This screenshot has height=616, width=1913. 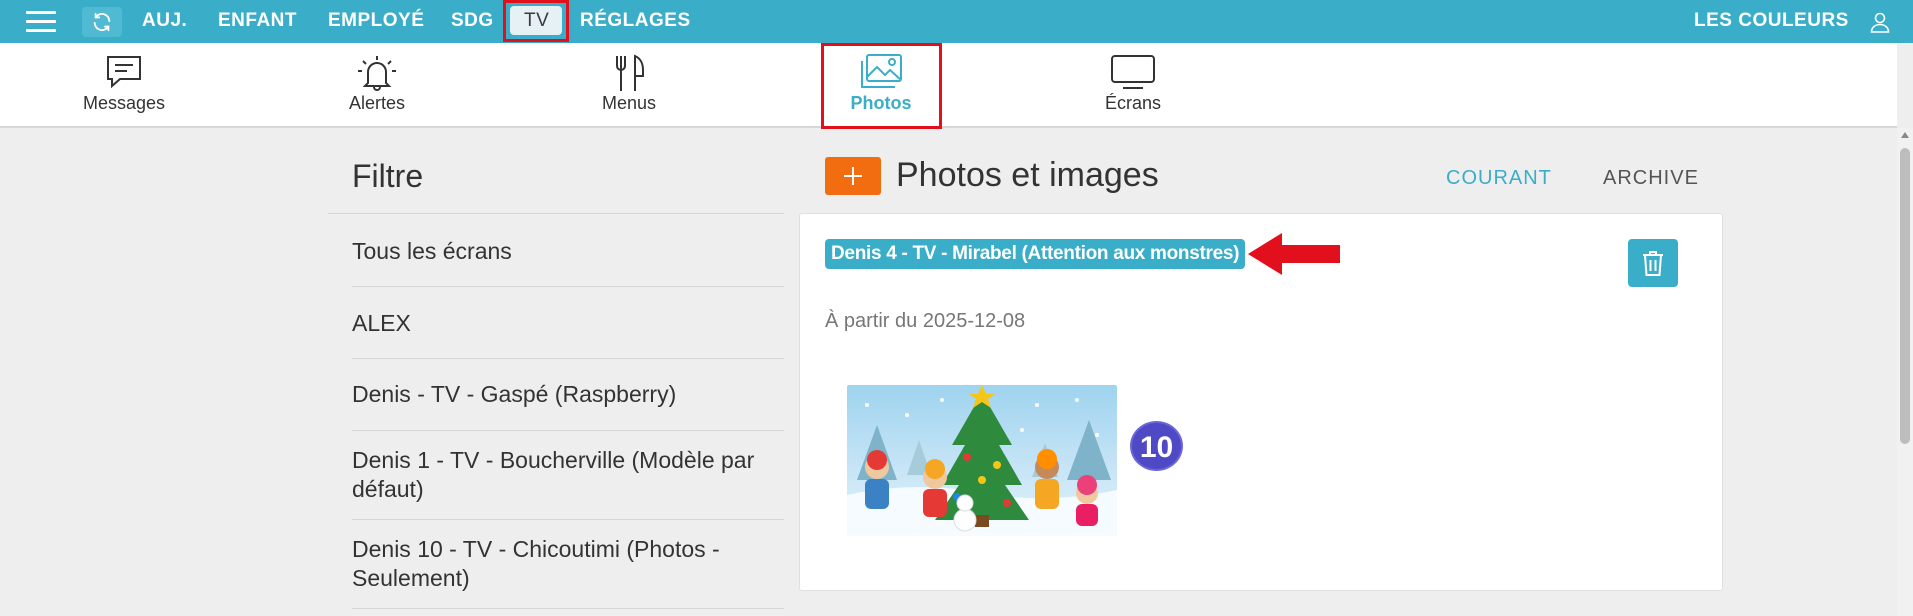 I want to click on subnav-alerts-label: Alertes, so click(x=377, y=103).